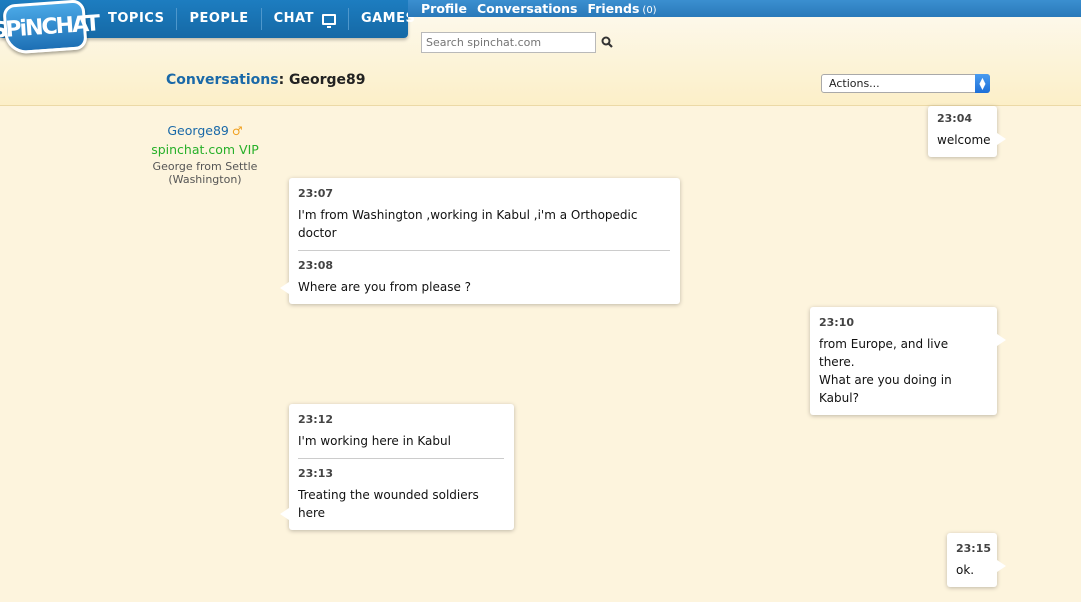 The height and width of the screenshot is (602, 1081). I want to click on message-time: 23:10, so click(837, 322).